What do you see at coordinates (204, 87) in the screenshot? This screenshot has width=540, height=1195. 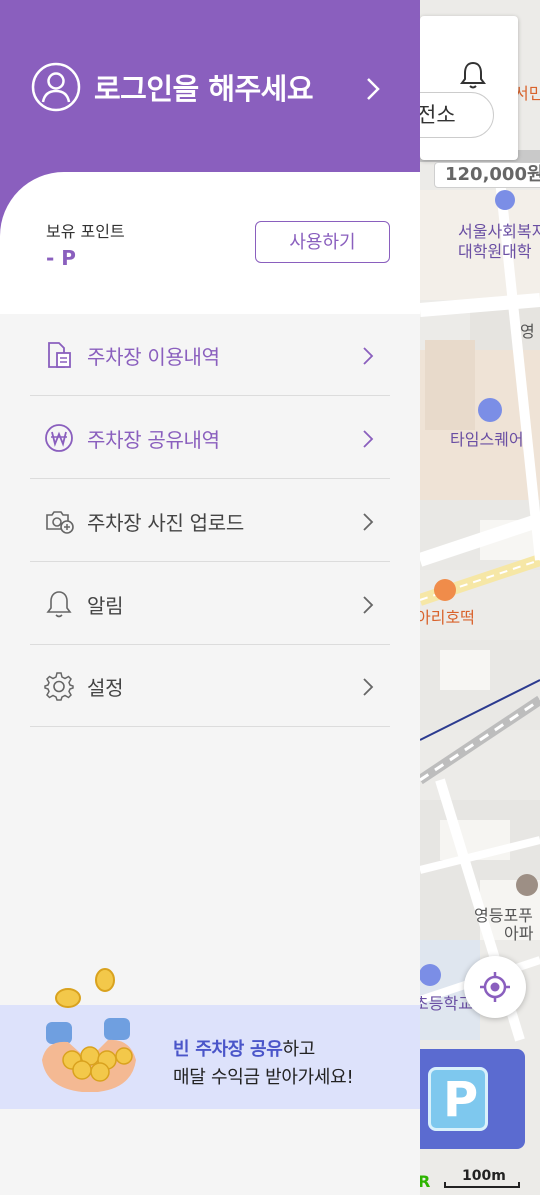 I see `login-prompt: 로그인을 해주세요` at bounding box center [204, 87].